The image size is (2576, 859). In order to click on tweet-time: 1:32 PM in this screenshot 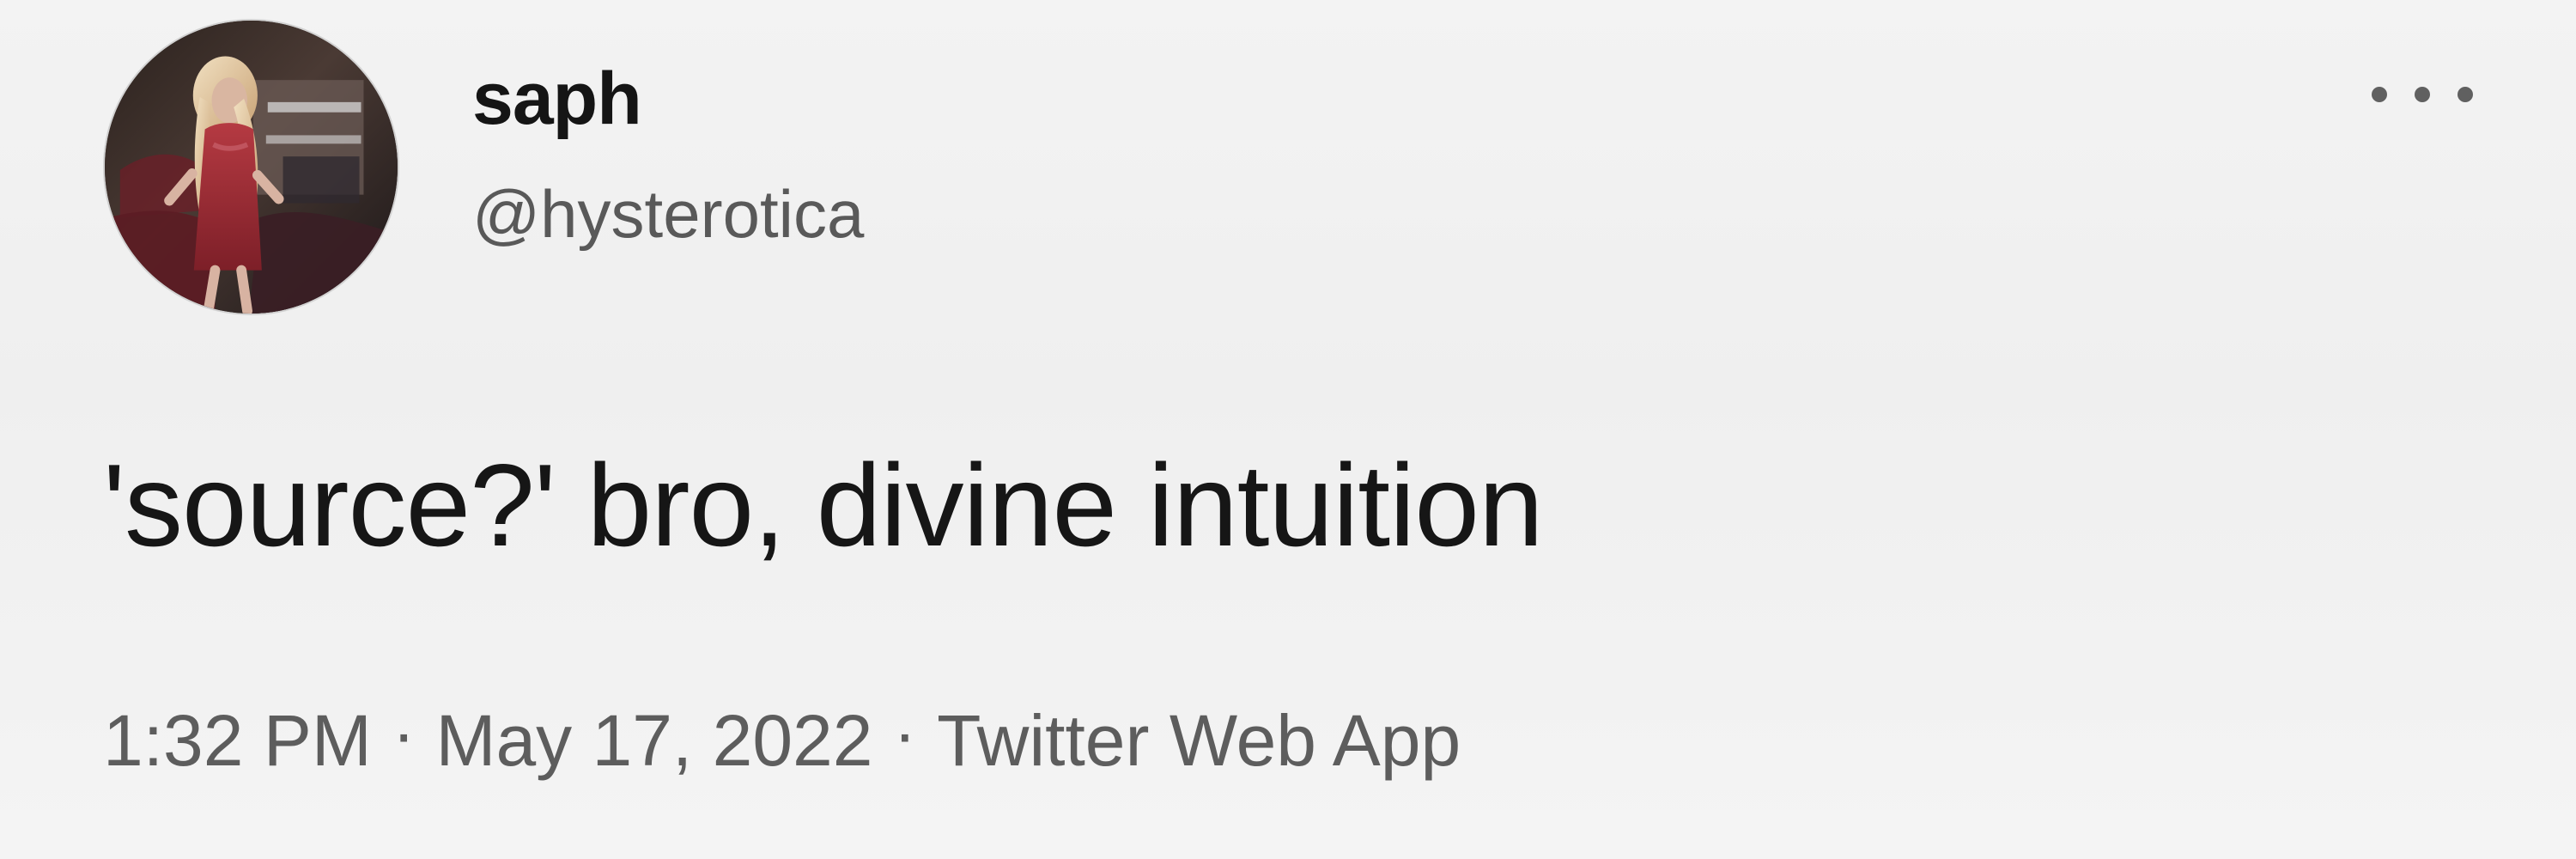, I will do `click(238, 740)`.